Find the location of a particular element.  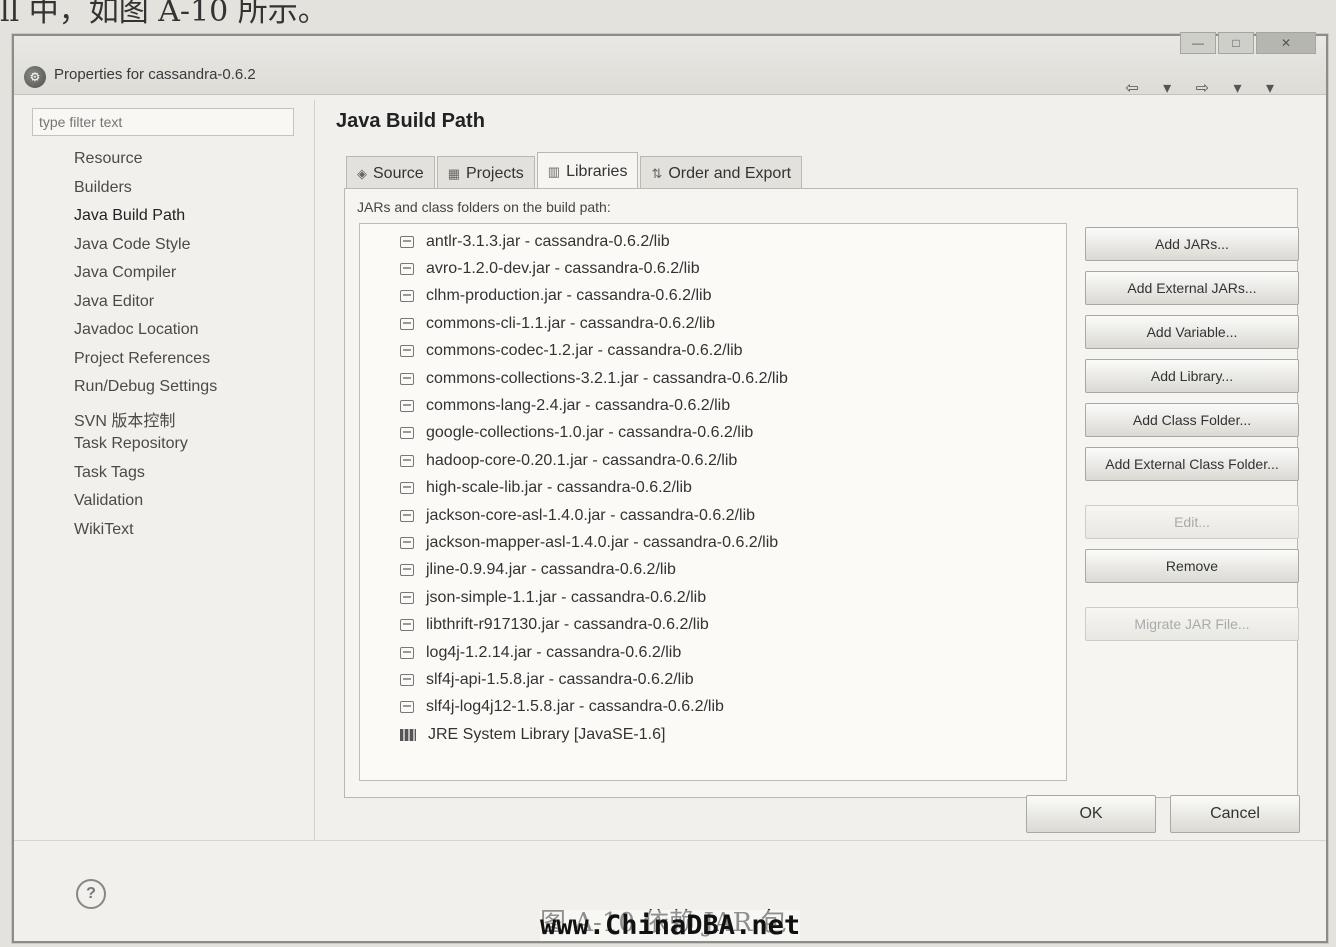

remove-button: Remove is located at coordinates (1192, 566).